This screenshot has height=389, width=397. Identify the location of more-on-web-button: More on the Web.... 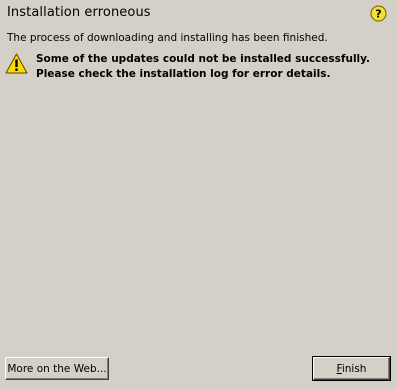
(57, 368).